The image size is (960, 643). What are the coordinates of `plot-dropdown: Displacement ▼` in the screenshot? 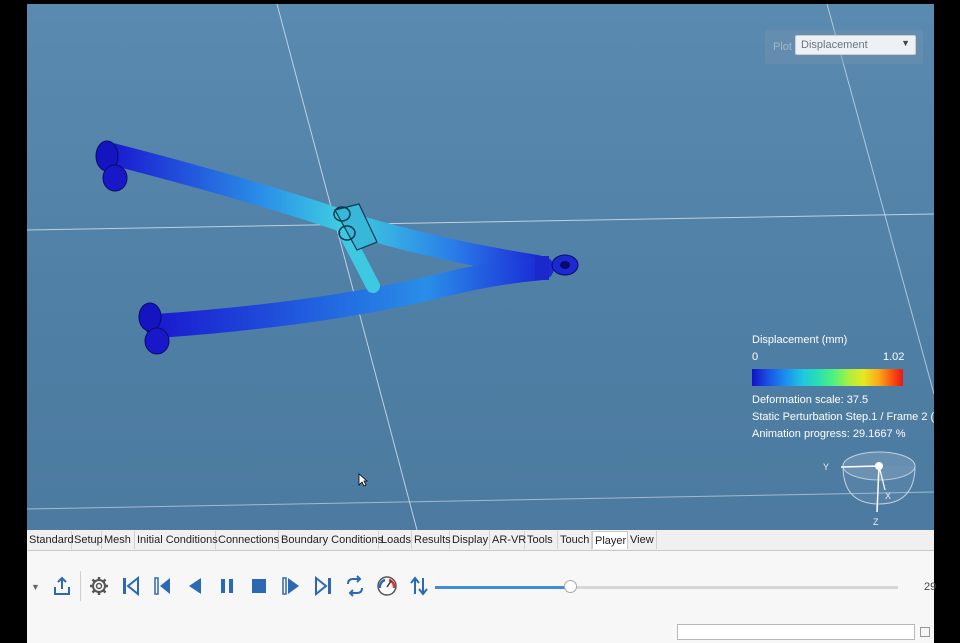 It's located at (855, 45).